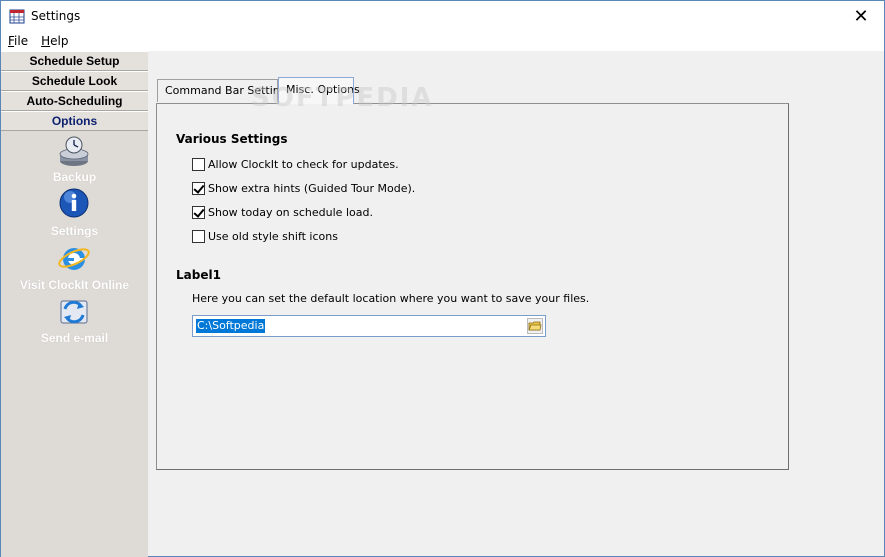 The width and height of the screenshot is (885, 557). What do you see at coordinates (74, 121) in the screenshot?
I see `sidebar-tab-options: Options` at bounding box center [74, 121].